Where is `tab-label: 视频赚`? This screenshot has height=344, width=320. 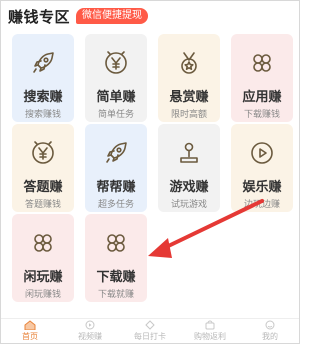
tab-label: 视频赚 is located at coordinates (90, 336).